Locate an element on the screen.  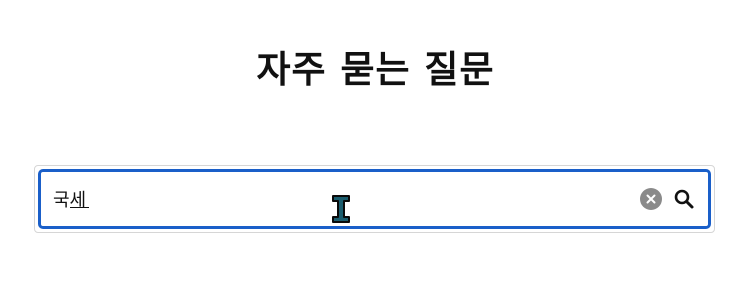
search-input is located at coordinates (333, 199).